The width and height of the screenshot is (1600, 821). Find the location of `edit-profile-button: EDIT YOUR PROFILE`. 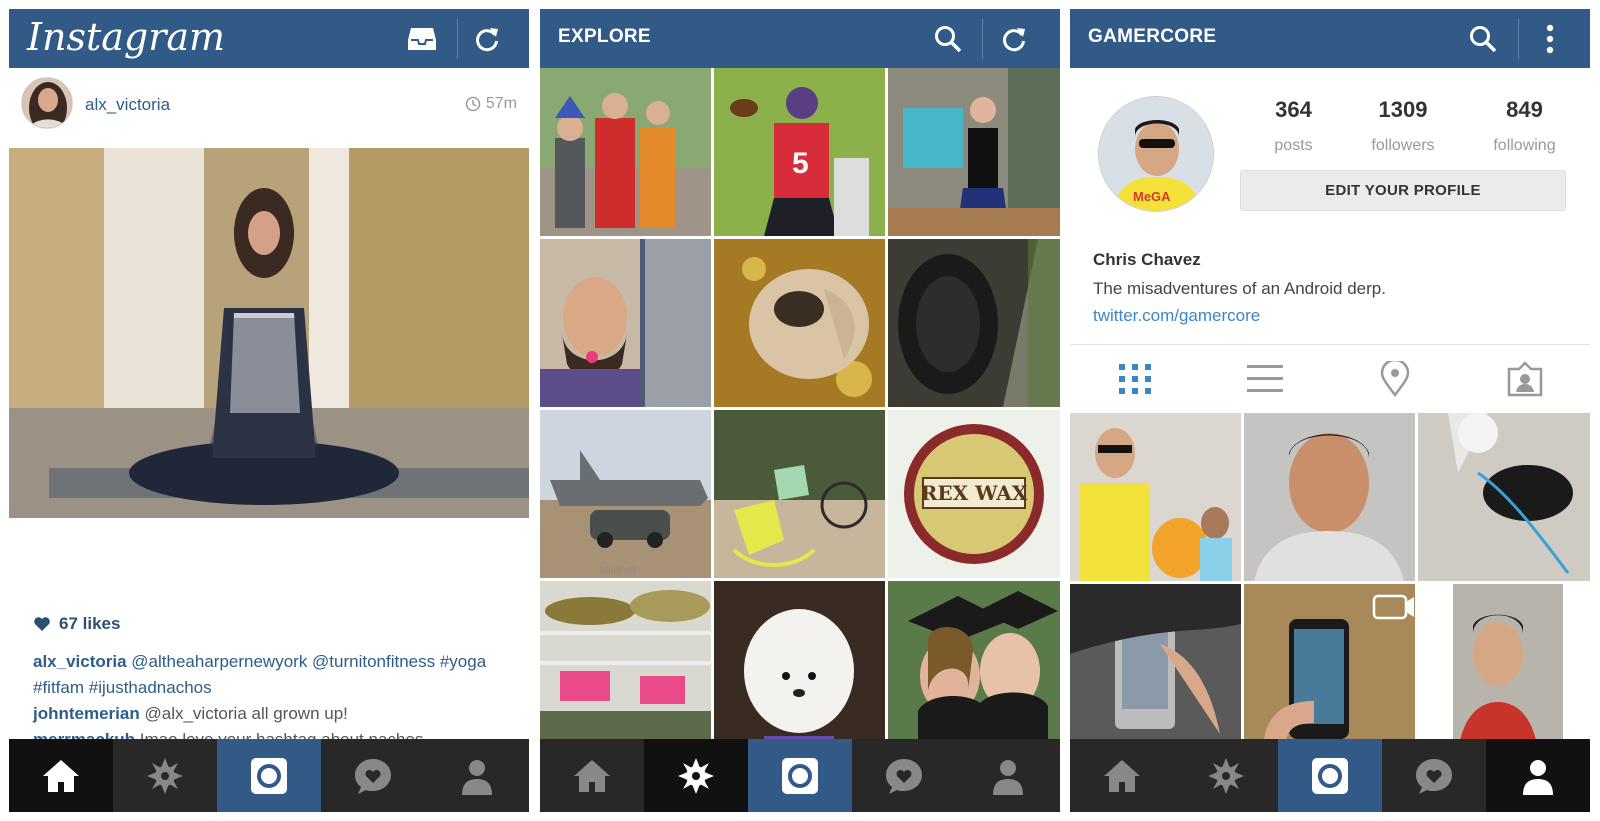

edit-profile-button: EDIT YOUR PROFILE is located at coordinates (1403, 190).